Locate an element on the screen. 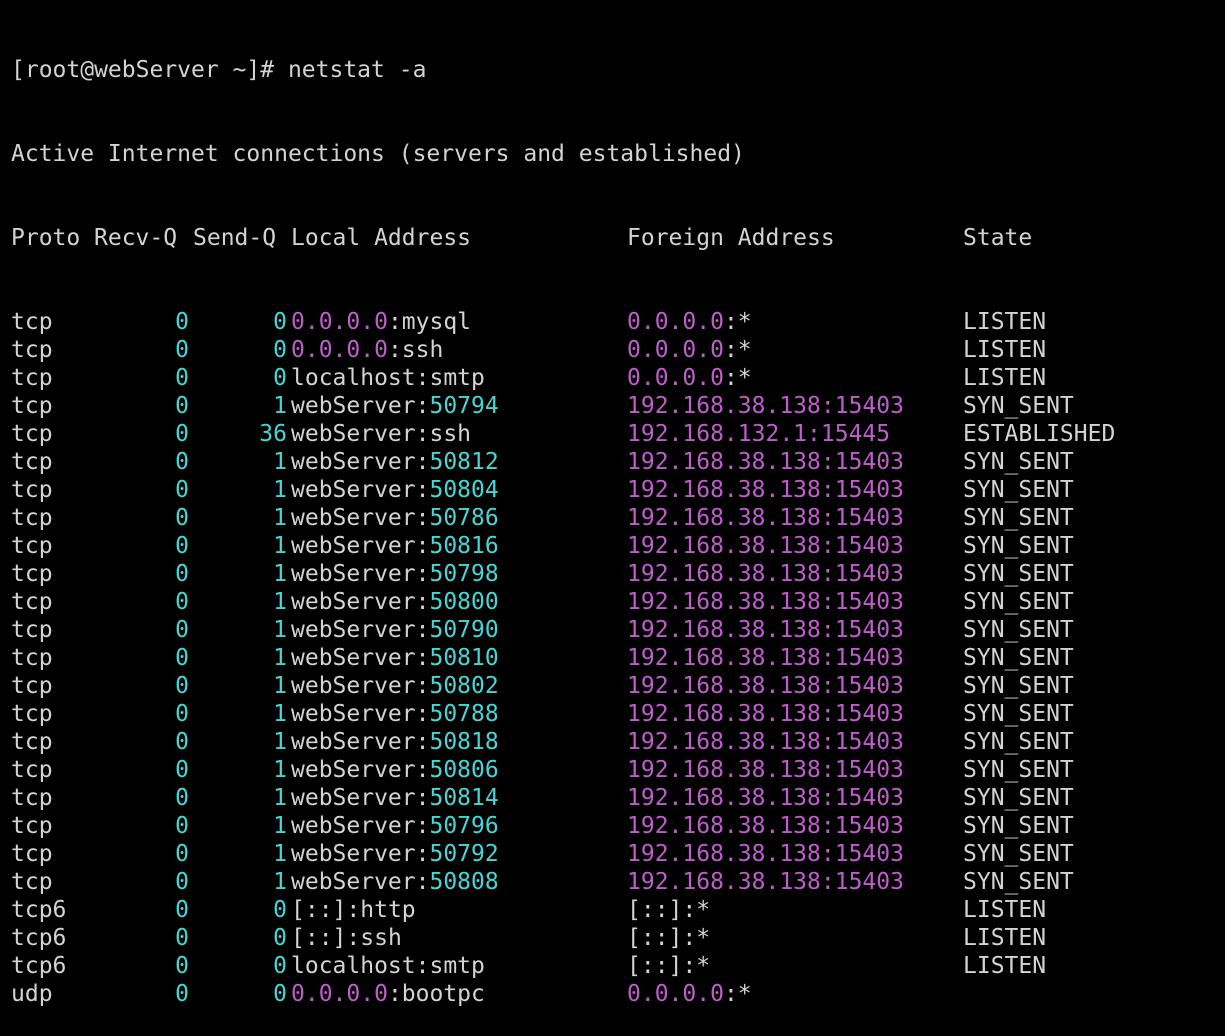  foreign-host: 0.0.0.0 is located at coordinates (675, 994).